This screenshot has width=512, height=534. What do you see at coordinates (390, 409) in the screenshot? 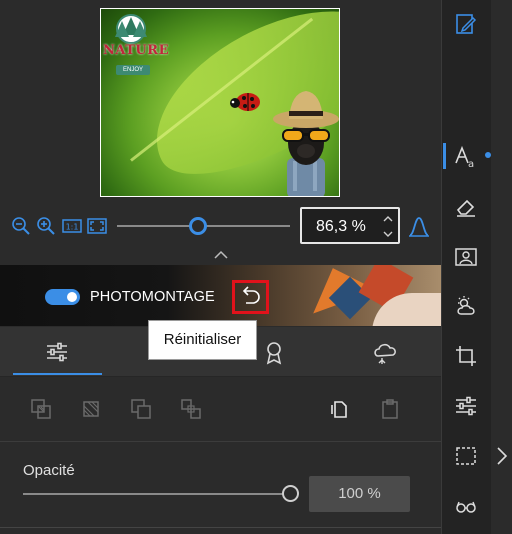
I see `paste-icon` at bounding box center [390, 409].